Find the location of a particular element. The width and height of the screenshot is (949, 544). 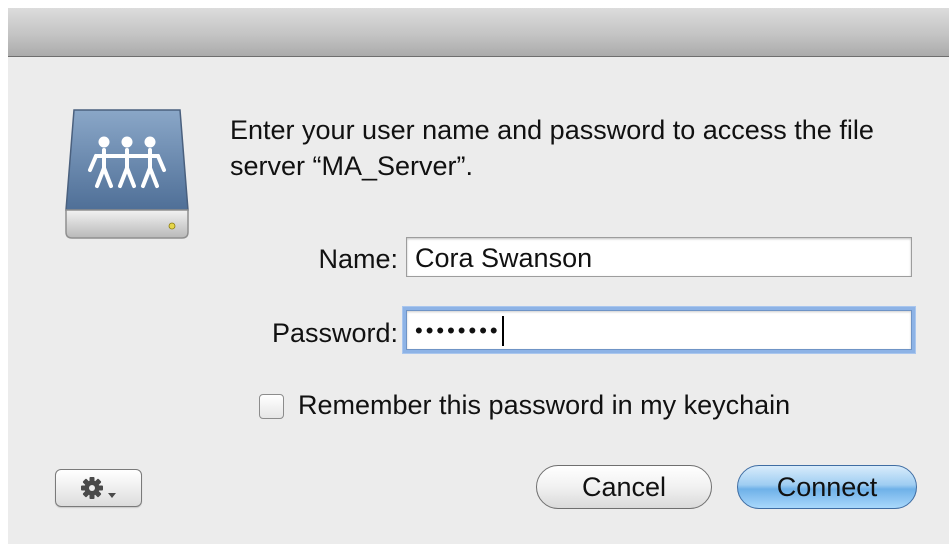

action-menu-button is located at coordinates (98, 488).